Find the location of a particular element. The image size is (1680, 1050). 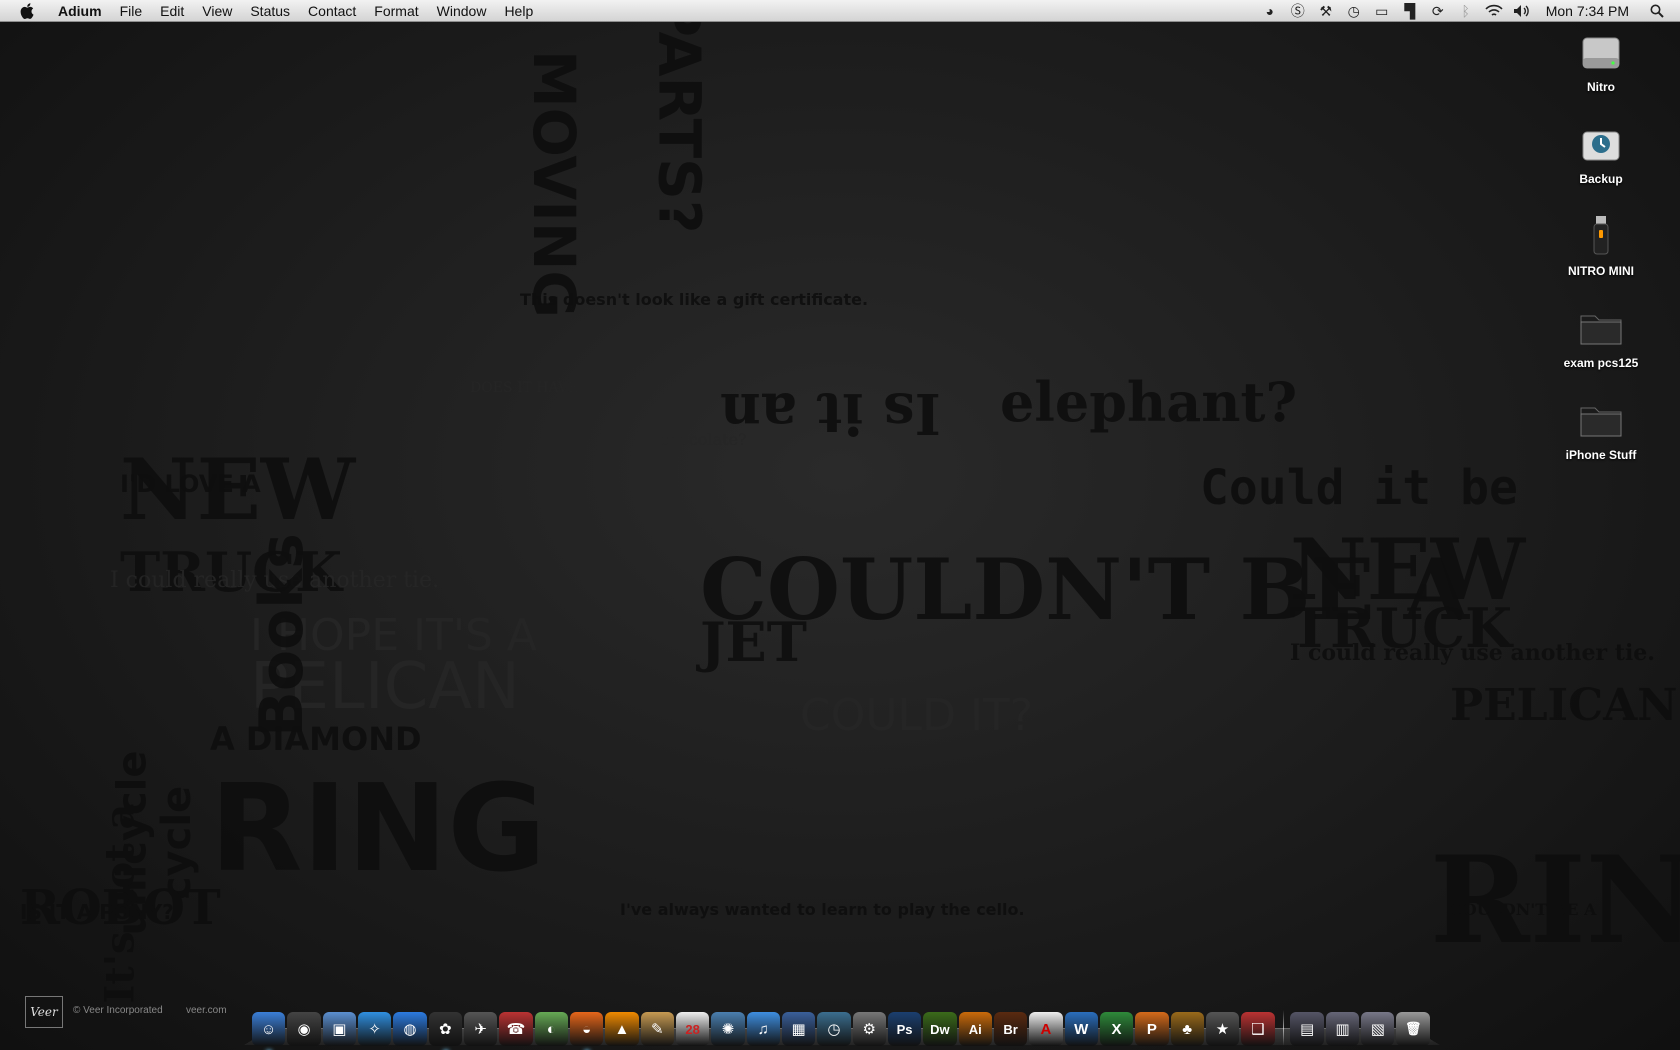

dreamweaver-icon: Dw is located at coordinates (940, 1029).